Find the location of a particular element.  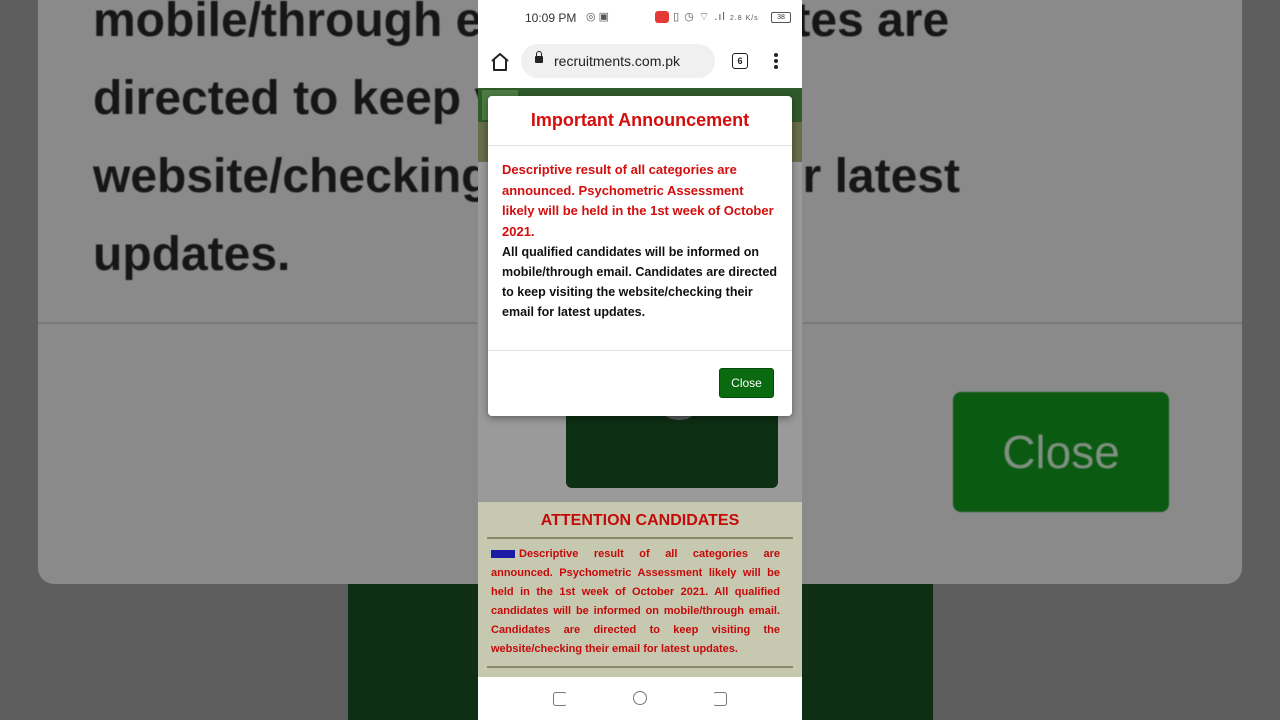

home-icon is located at coordinates (500, 62).